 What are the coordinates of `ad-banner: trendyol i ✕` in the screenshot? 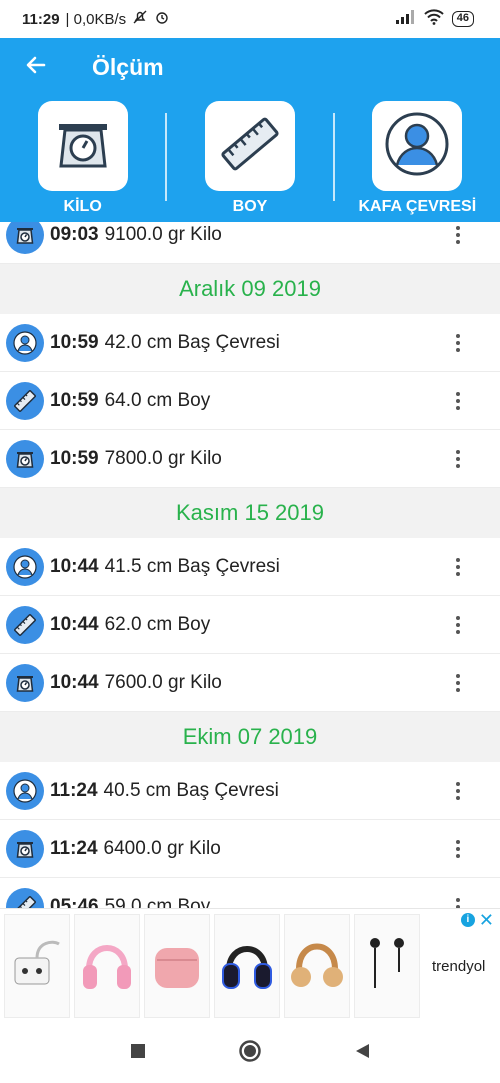 It's located at (250, 965).